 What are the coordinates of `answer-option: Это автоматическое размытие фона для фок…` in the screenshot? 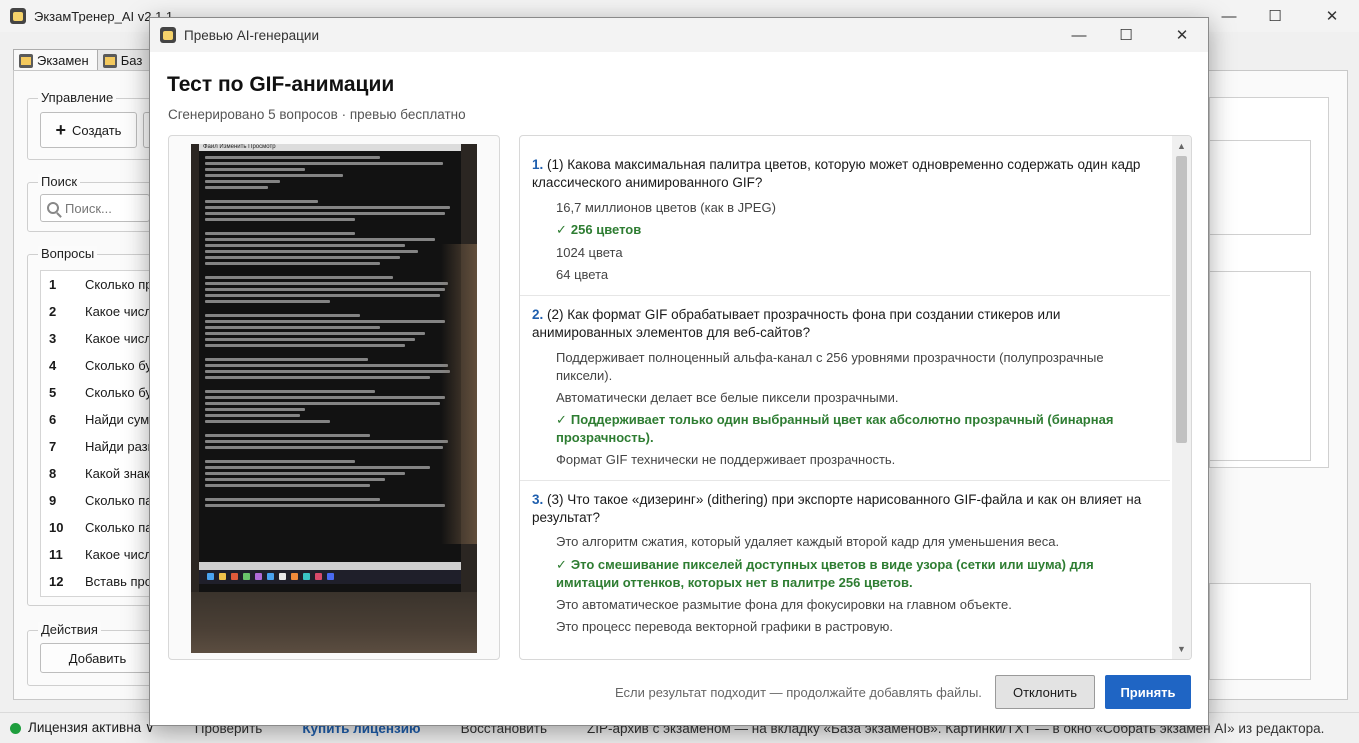 It's located at (784, 604).